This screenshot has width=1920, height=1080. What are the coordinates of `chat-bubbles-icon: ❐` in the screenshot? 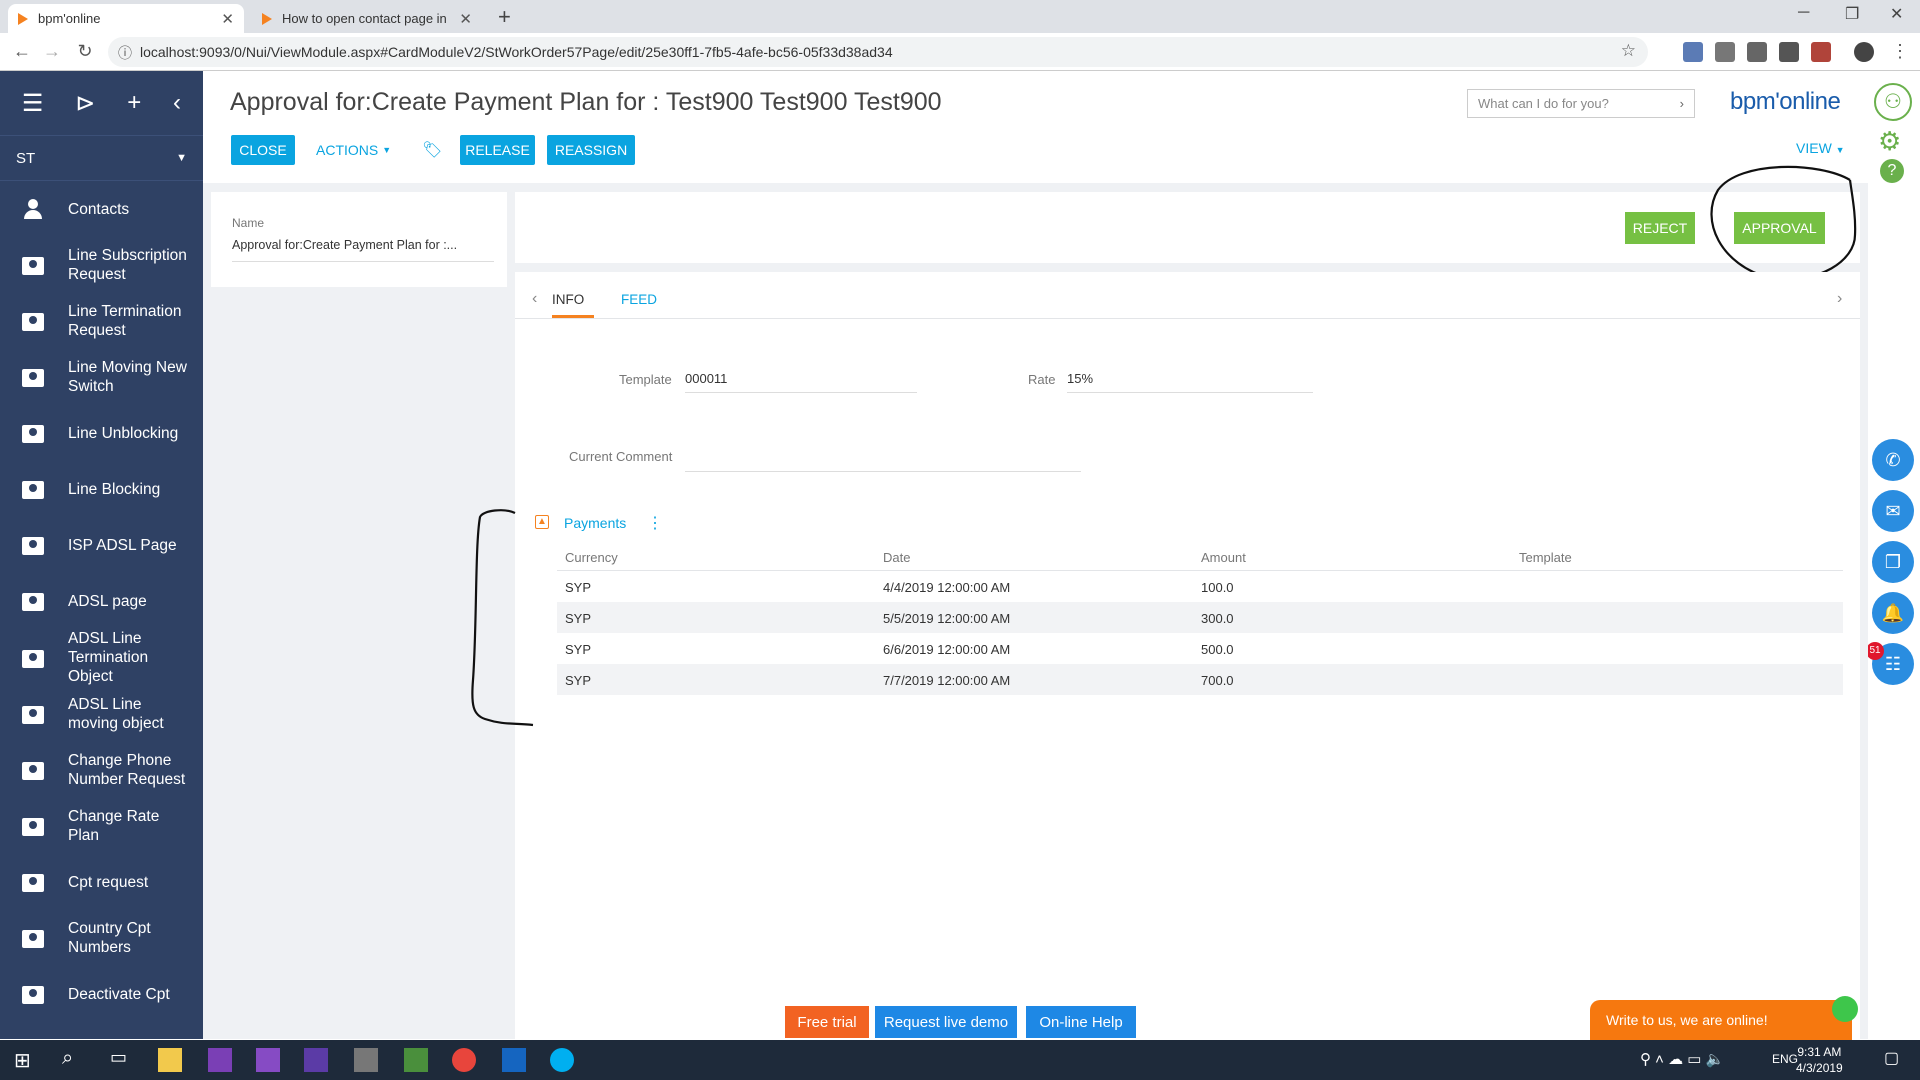 It's located at (1893, 562).